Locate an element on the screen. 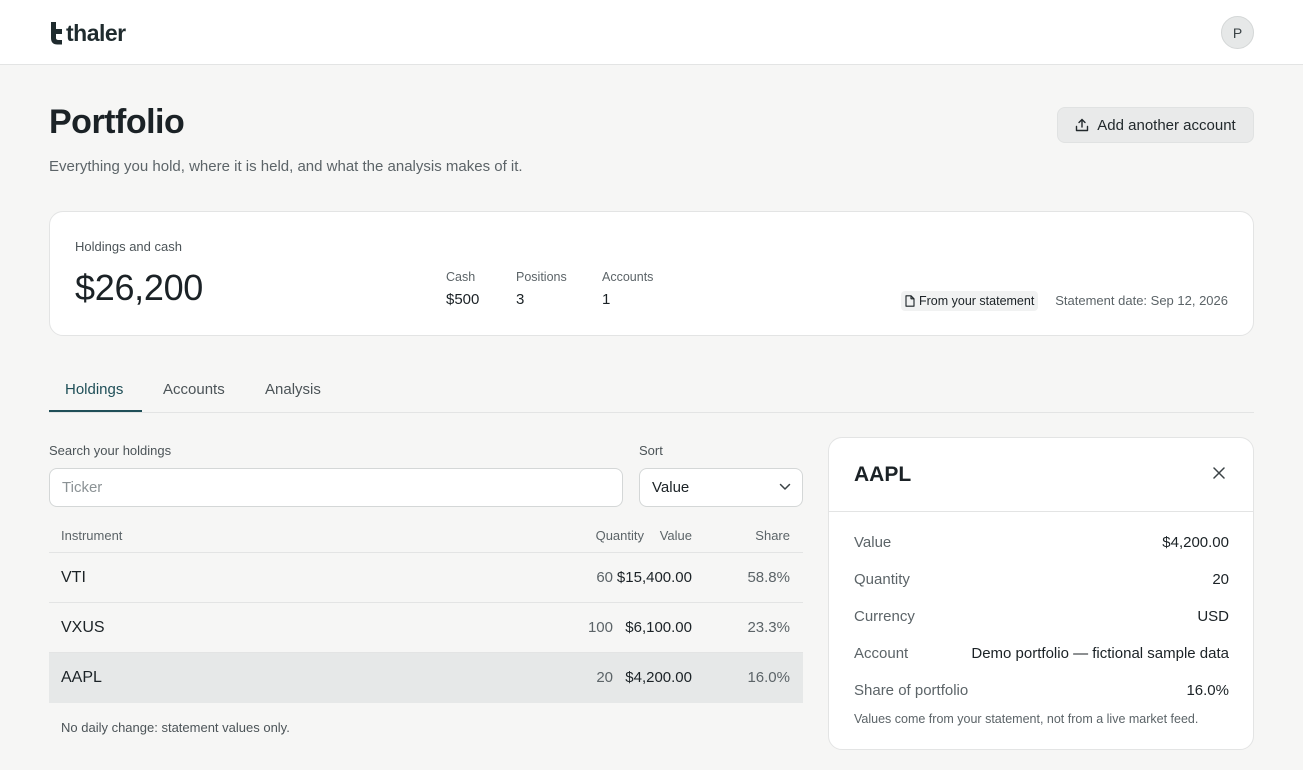 The height and width of the screenshot is (770, 1303). stat-positions: Positions 3 is located at coordinates (541, 289).